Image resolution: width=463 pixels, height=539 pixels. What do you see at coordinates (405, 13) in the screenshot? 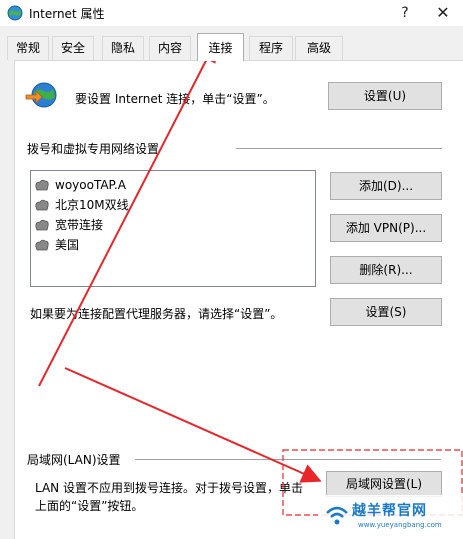
I see `help-button: ?` at bounding box center [405, 13].